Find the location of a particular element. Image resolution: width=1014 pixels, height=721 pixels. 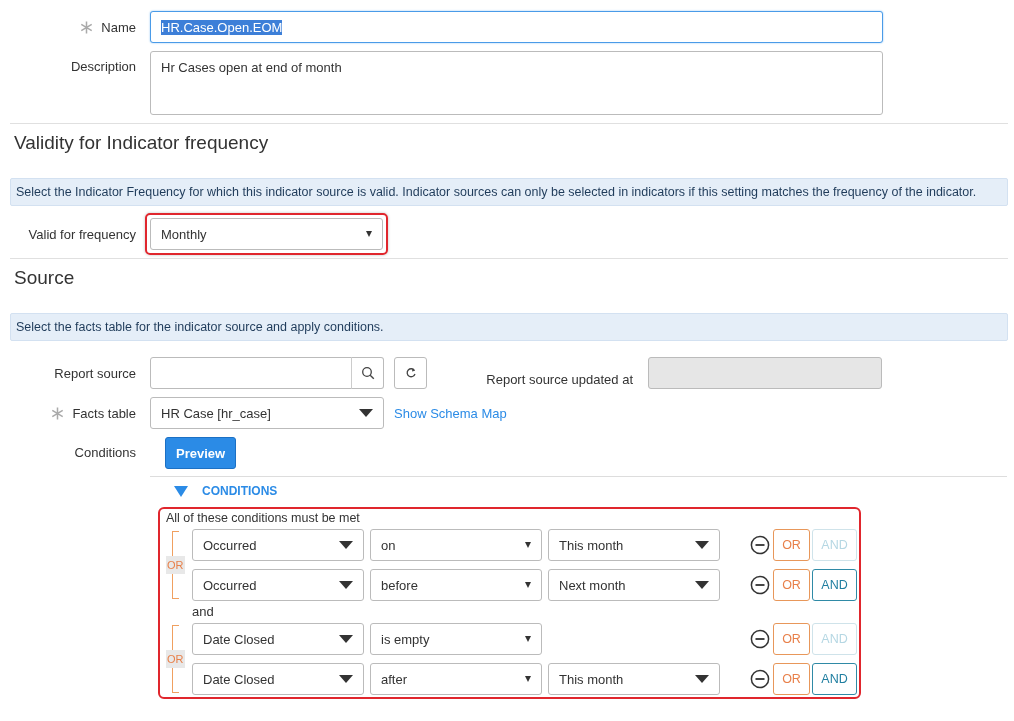

report-source-input is located at coordinates (251, 373).